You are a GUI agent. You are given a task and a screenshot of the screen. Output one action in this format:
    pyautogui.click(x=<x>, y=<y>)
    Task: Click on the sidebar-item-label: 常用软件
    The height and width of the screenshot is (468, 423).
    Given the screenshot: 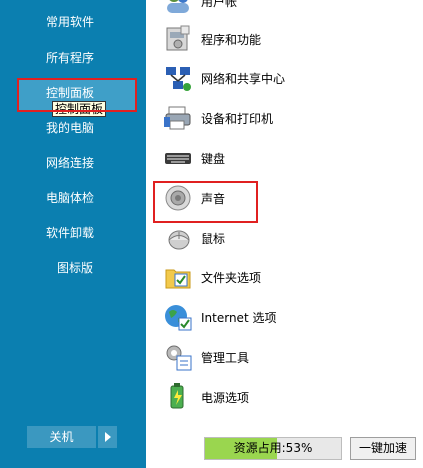 What is the action you would take?
    pyautogui.click(x=70, y=22)
    